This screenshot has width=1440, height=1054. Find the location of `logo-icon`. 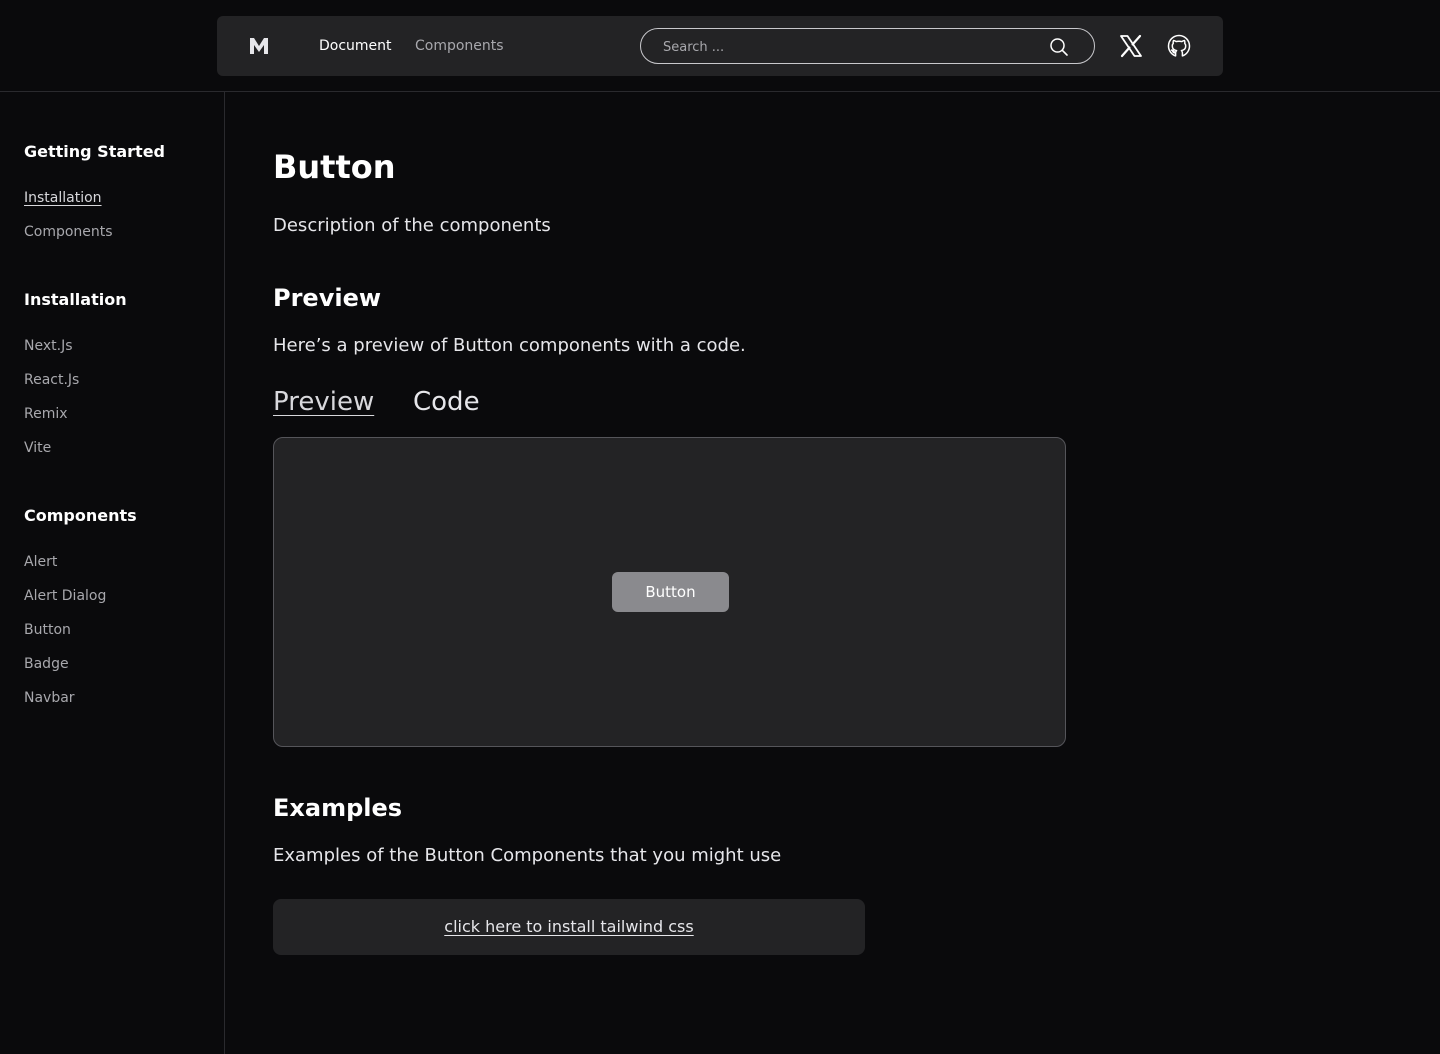

logo-icon is located at coordinates (259, 46).